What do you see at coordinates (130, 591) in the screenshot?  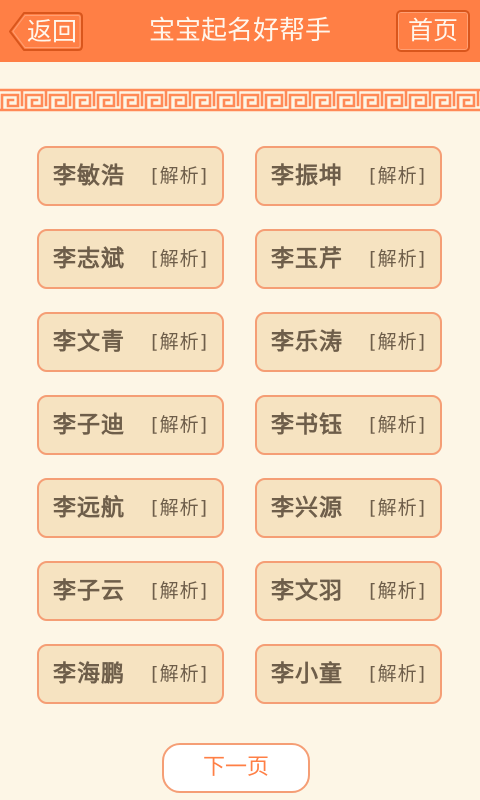 I see `name-card: 李子云 [解析]` at bounding box center [130, 591].